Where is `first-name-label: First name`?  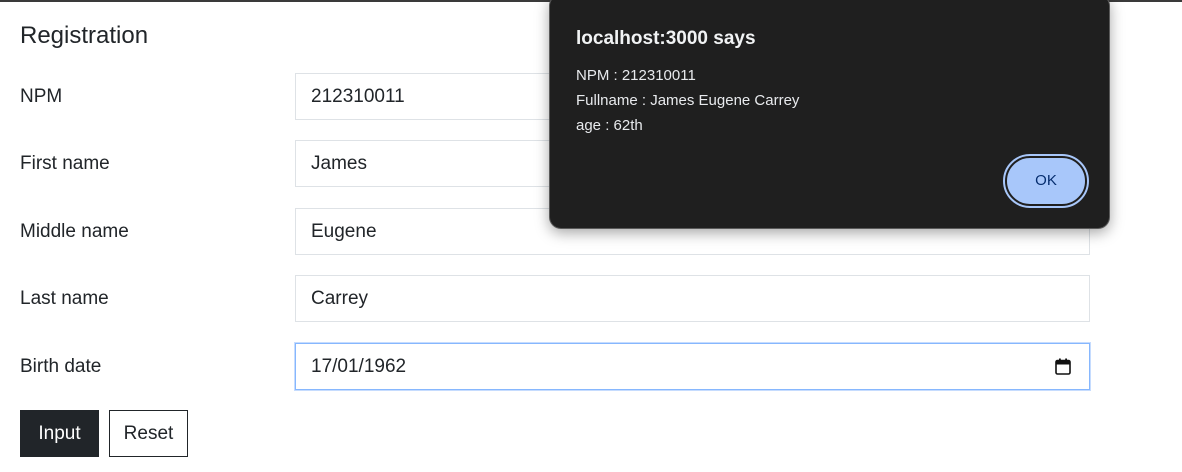 first-name-label: First name is located at coordinates (65, 163).